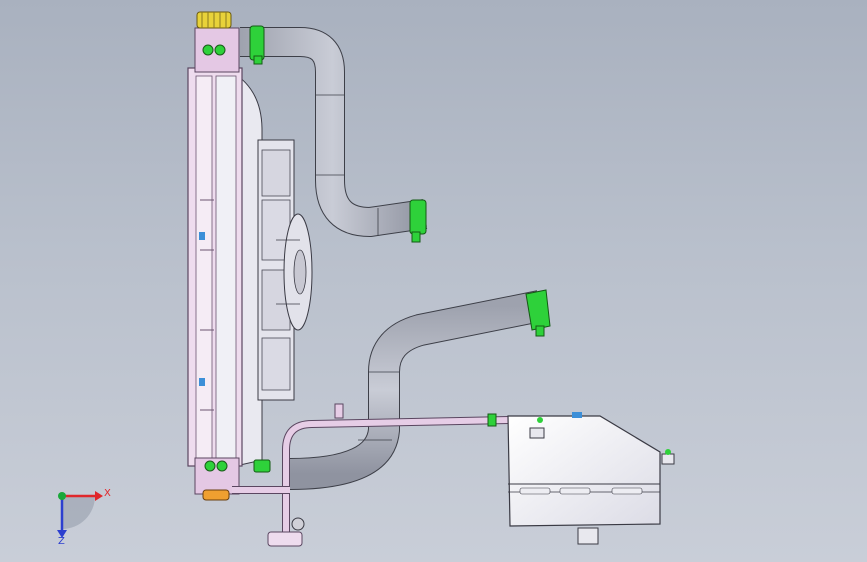 This screenshot has height=562, width=867. I want to click on radiator, so click(215, 261).